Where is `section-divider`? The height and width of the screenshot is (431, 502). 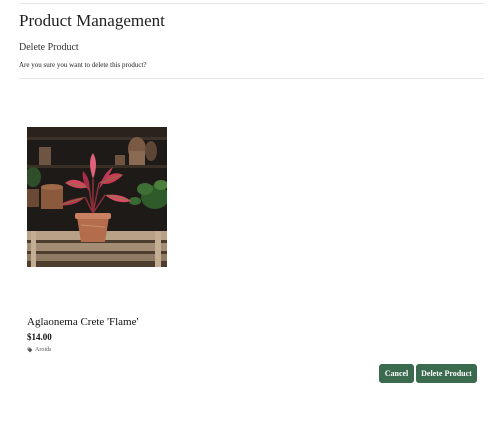
section-divider is located at coordinates (251, 78).